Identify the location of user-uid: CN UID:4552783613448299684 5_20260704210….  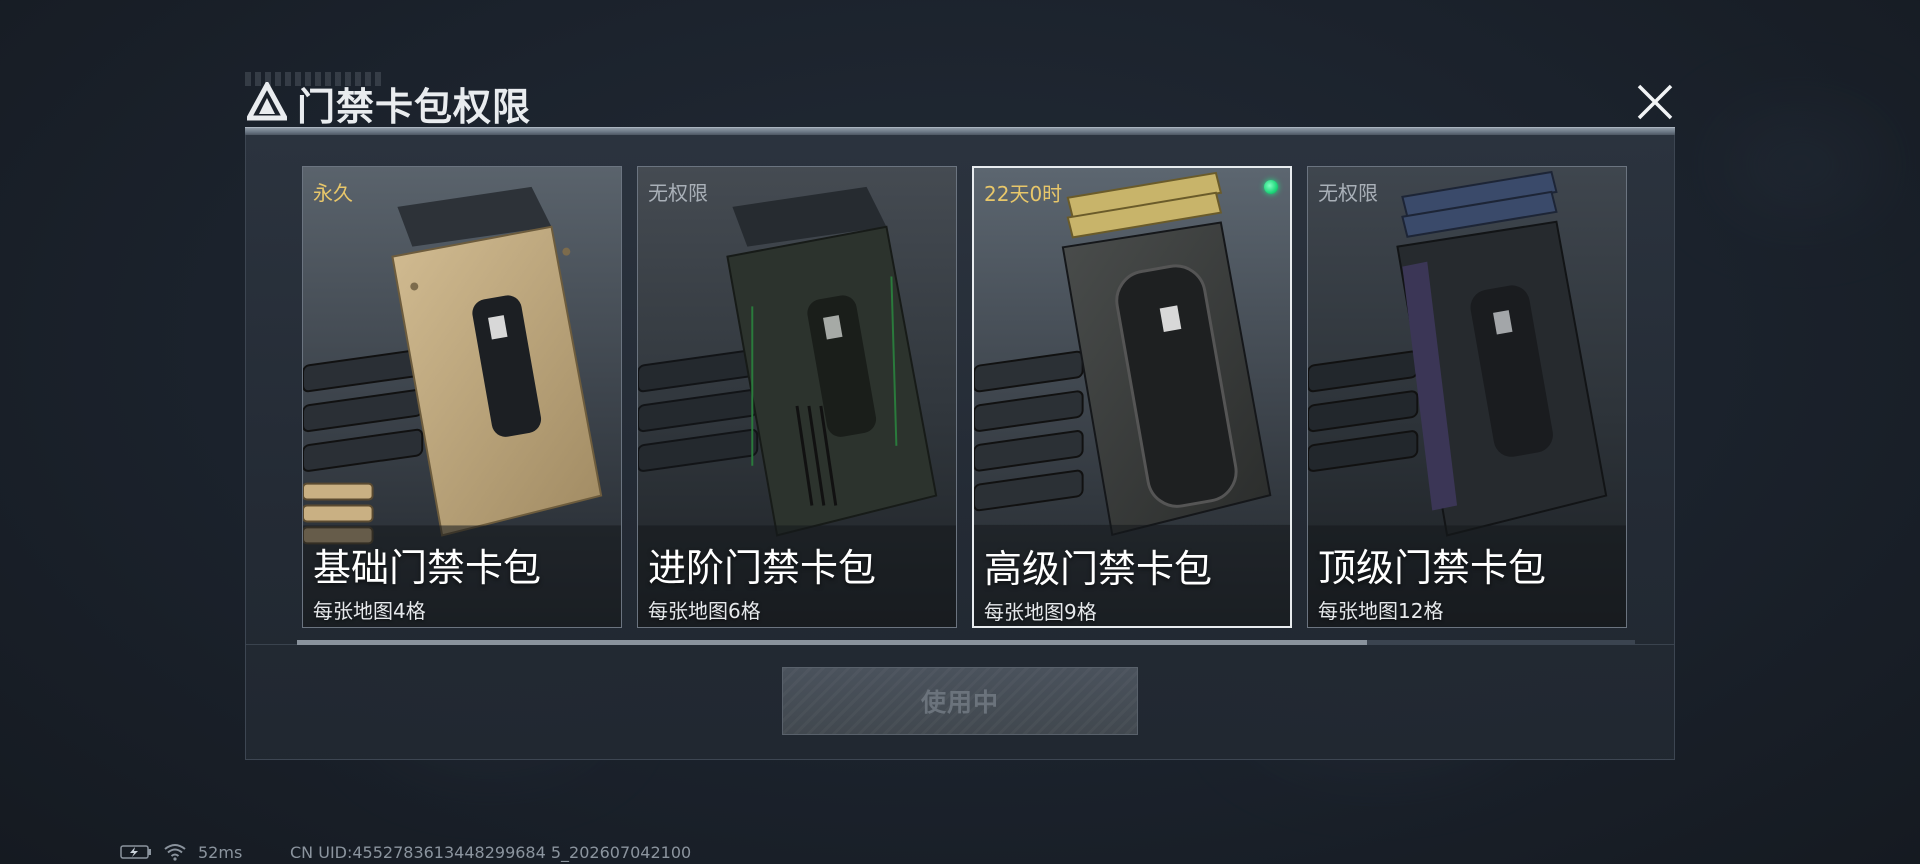
(491, 852).